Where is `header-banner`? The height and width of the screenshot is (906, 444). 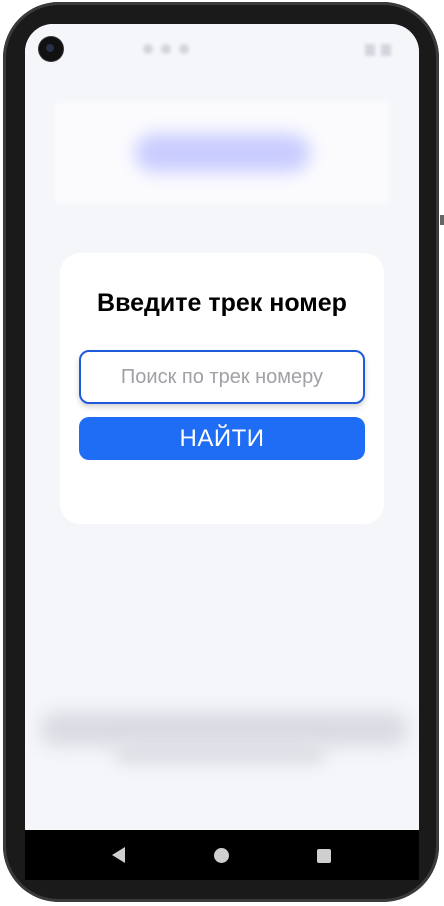
header-banner is located at coordinates (222, 153).